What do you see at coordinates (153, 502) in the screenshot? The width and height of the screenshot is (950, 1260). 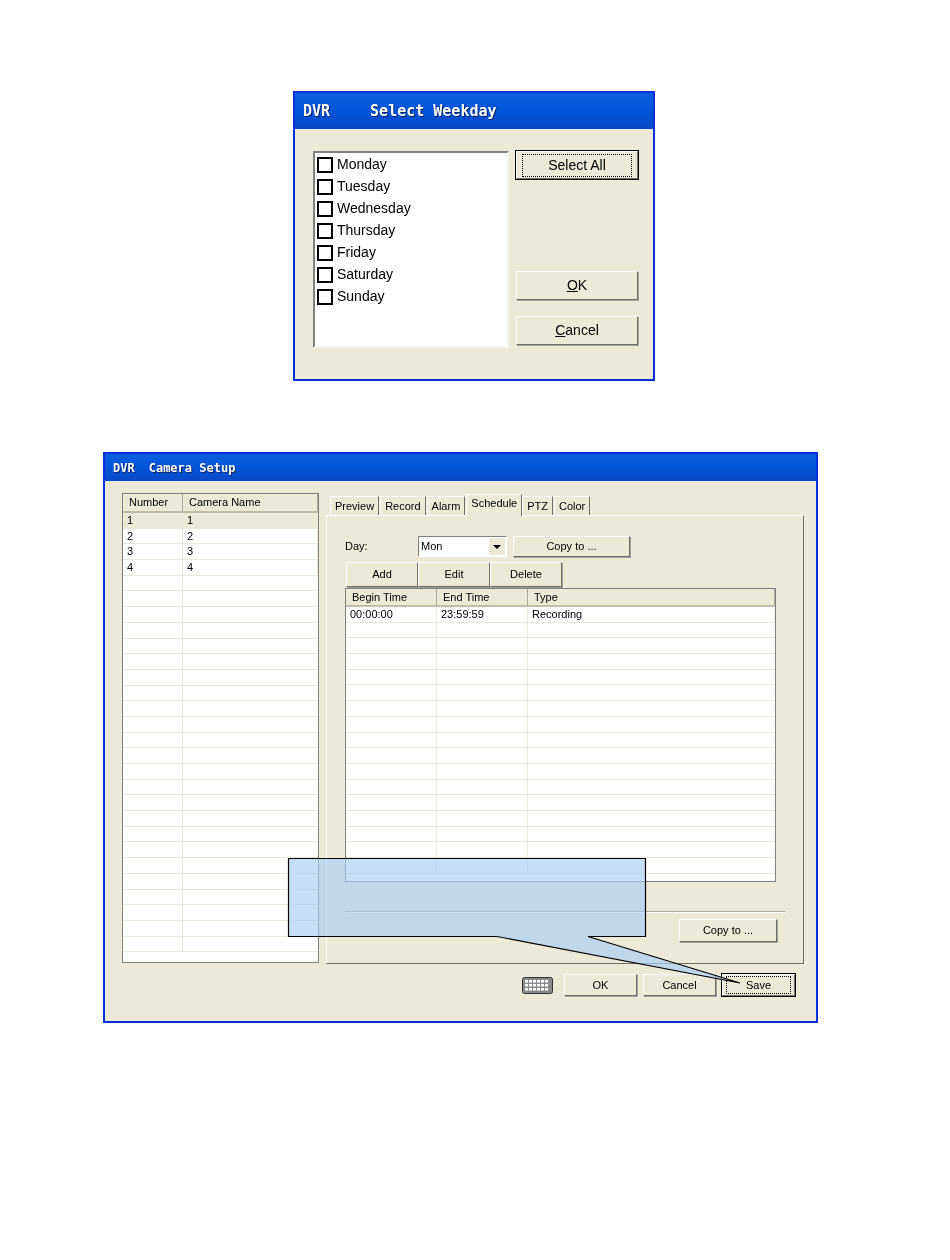 I see `column-header: Number` at bounding box center [153, 502].